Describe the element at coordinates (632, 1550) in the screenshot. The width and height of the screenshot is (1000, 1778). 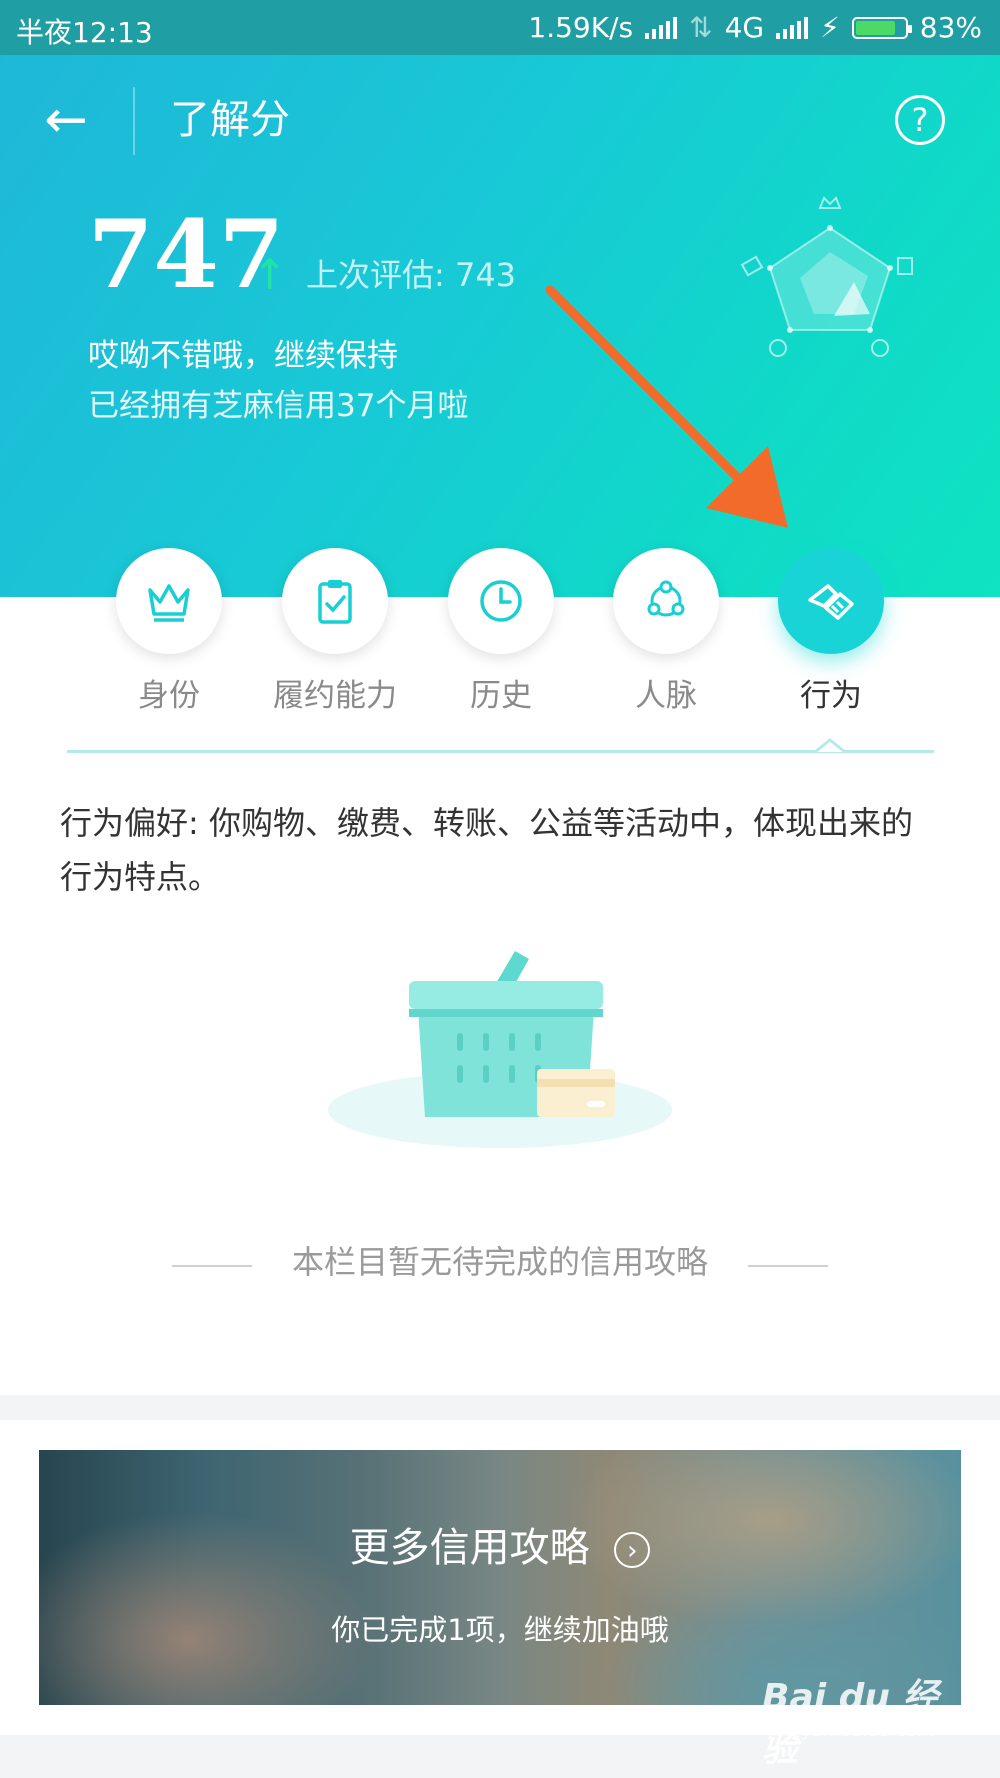
I see `chevron-right-icon: ›` at that location.